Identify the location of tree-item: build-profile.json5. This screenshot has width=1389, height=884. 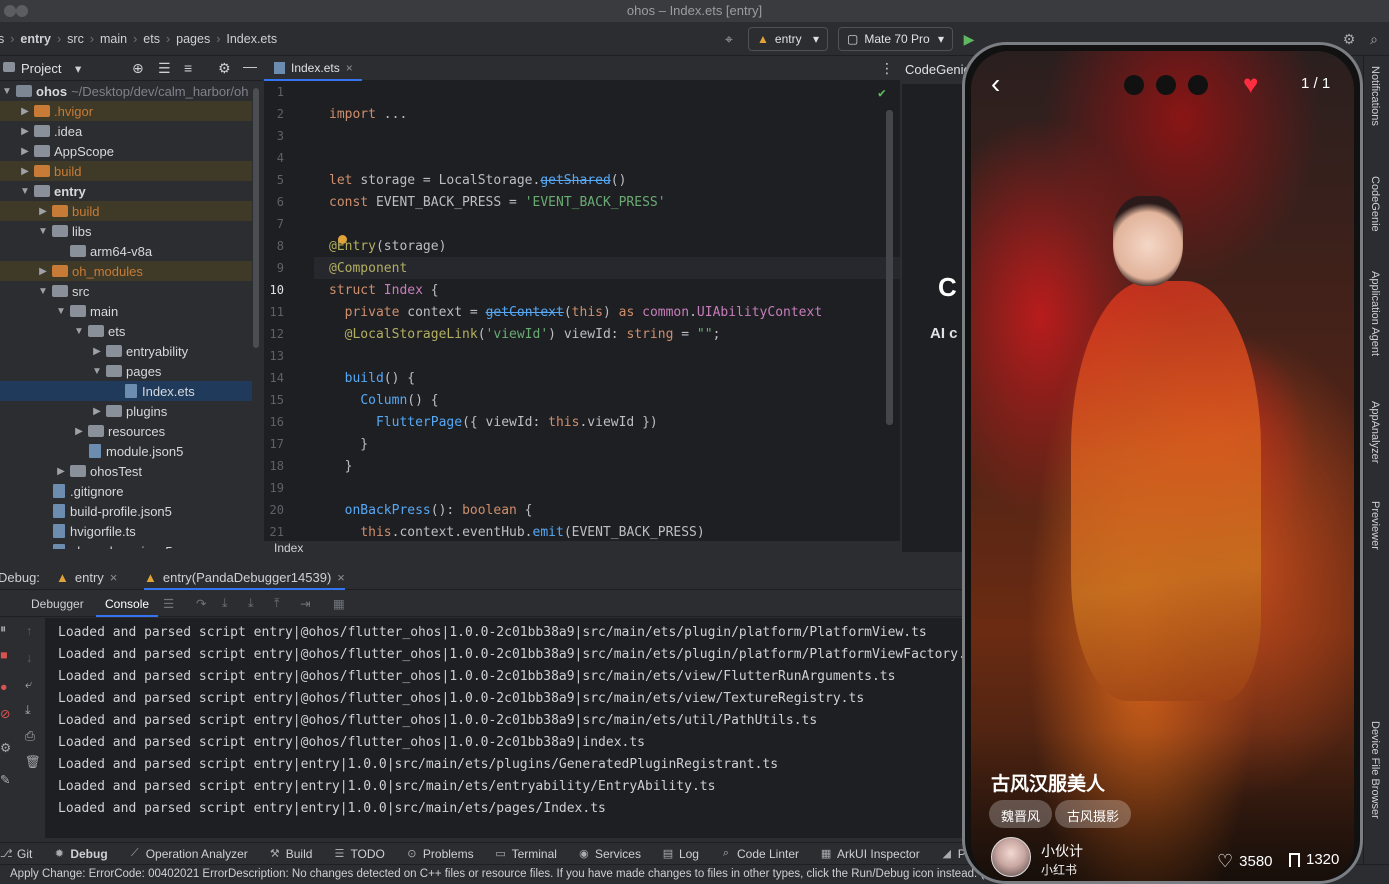
(126, 511).